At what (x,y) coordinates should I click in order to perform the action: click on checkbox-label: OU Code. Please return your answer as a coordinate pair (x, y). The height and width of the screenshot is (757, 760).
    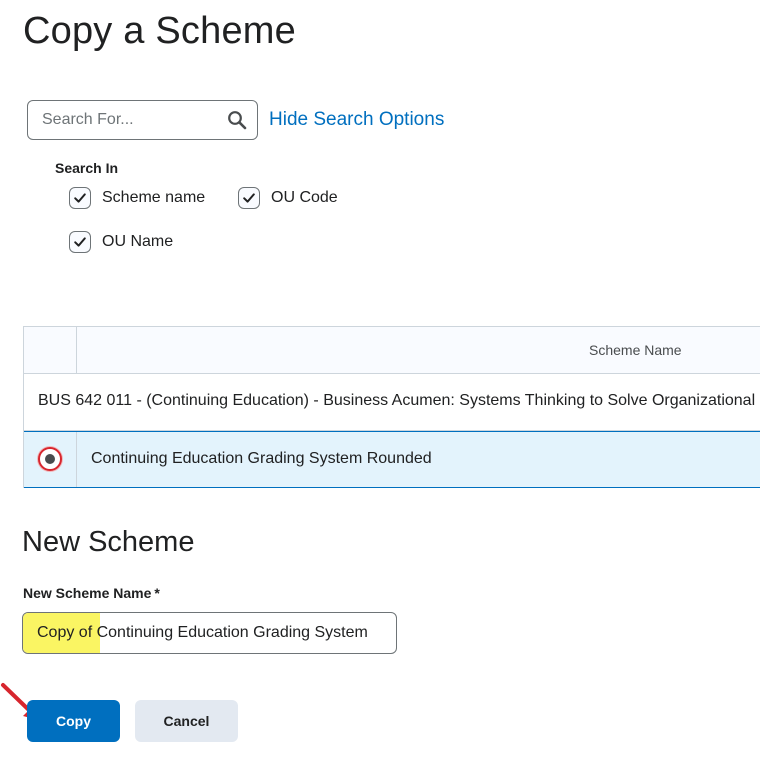
    Looking at the image, I should click on (304, 197).